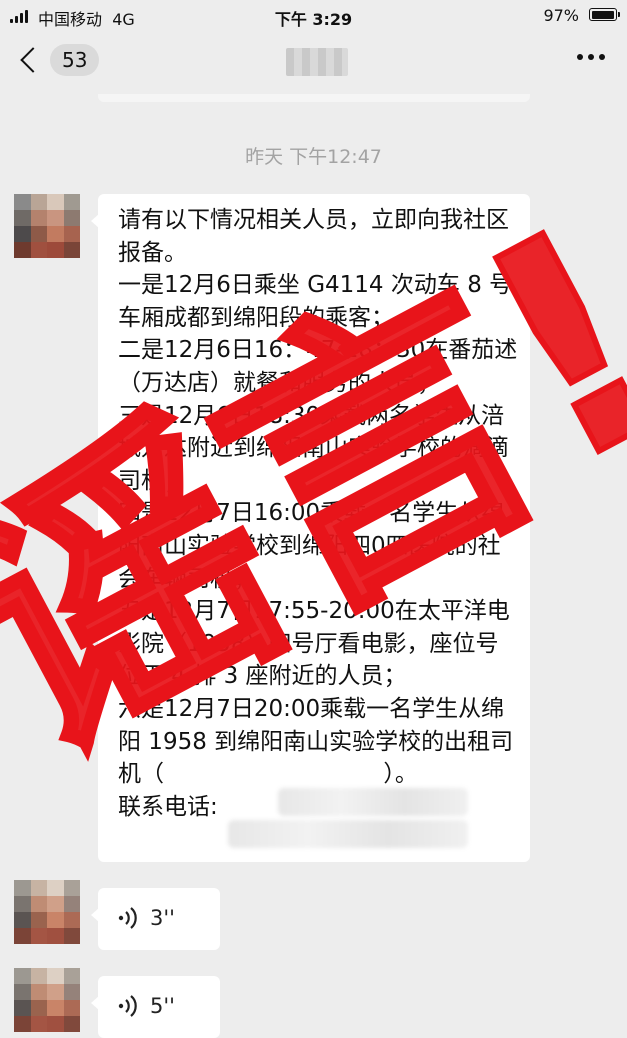  I want to click on unread-count-badge: 53, so click(75, 60).